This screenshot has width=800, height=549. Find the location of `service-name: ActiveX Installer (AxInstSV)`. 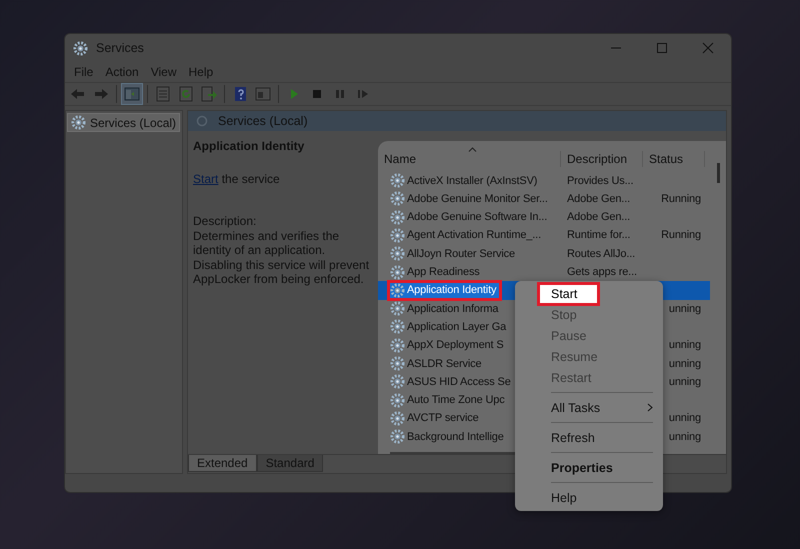

service-name: ActiveX Installer (AxInstSV) is located at coordinates (464, 180).